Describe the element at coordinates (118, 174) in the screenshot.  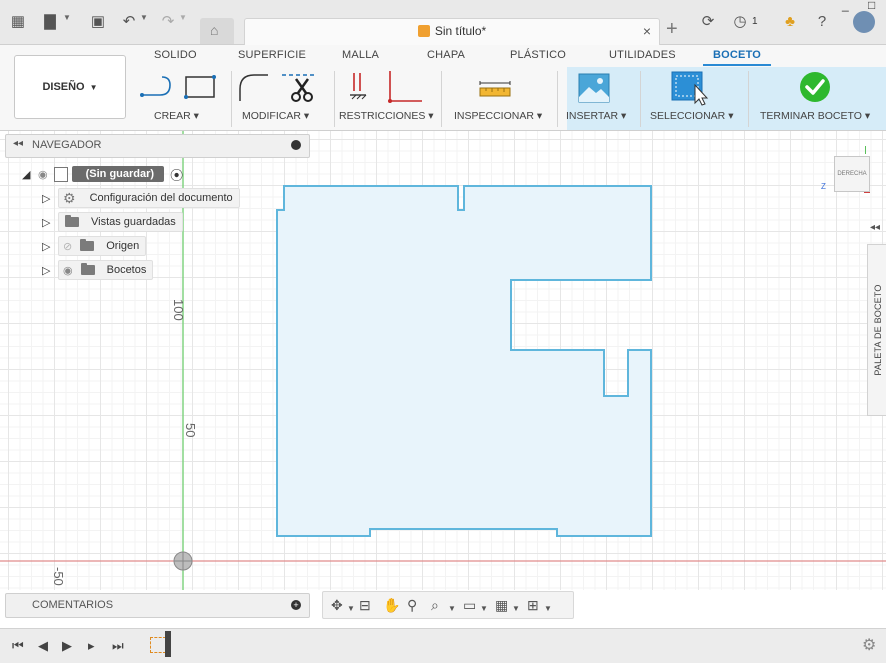
I see `tree-root-label: (Sin guardar)` at that location.